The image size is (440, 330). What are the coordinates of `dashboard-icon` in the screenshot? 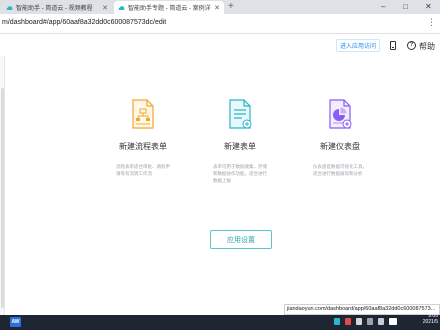 It's located at (340, 114).